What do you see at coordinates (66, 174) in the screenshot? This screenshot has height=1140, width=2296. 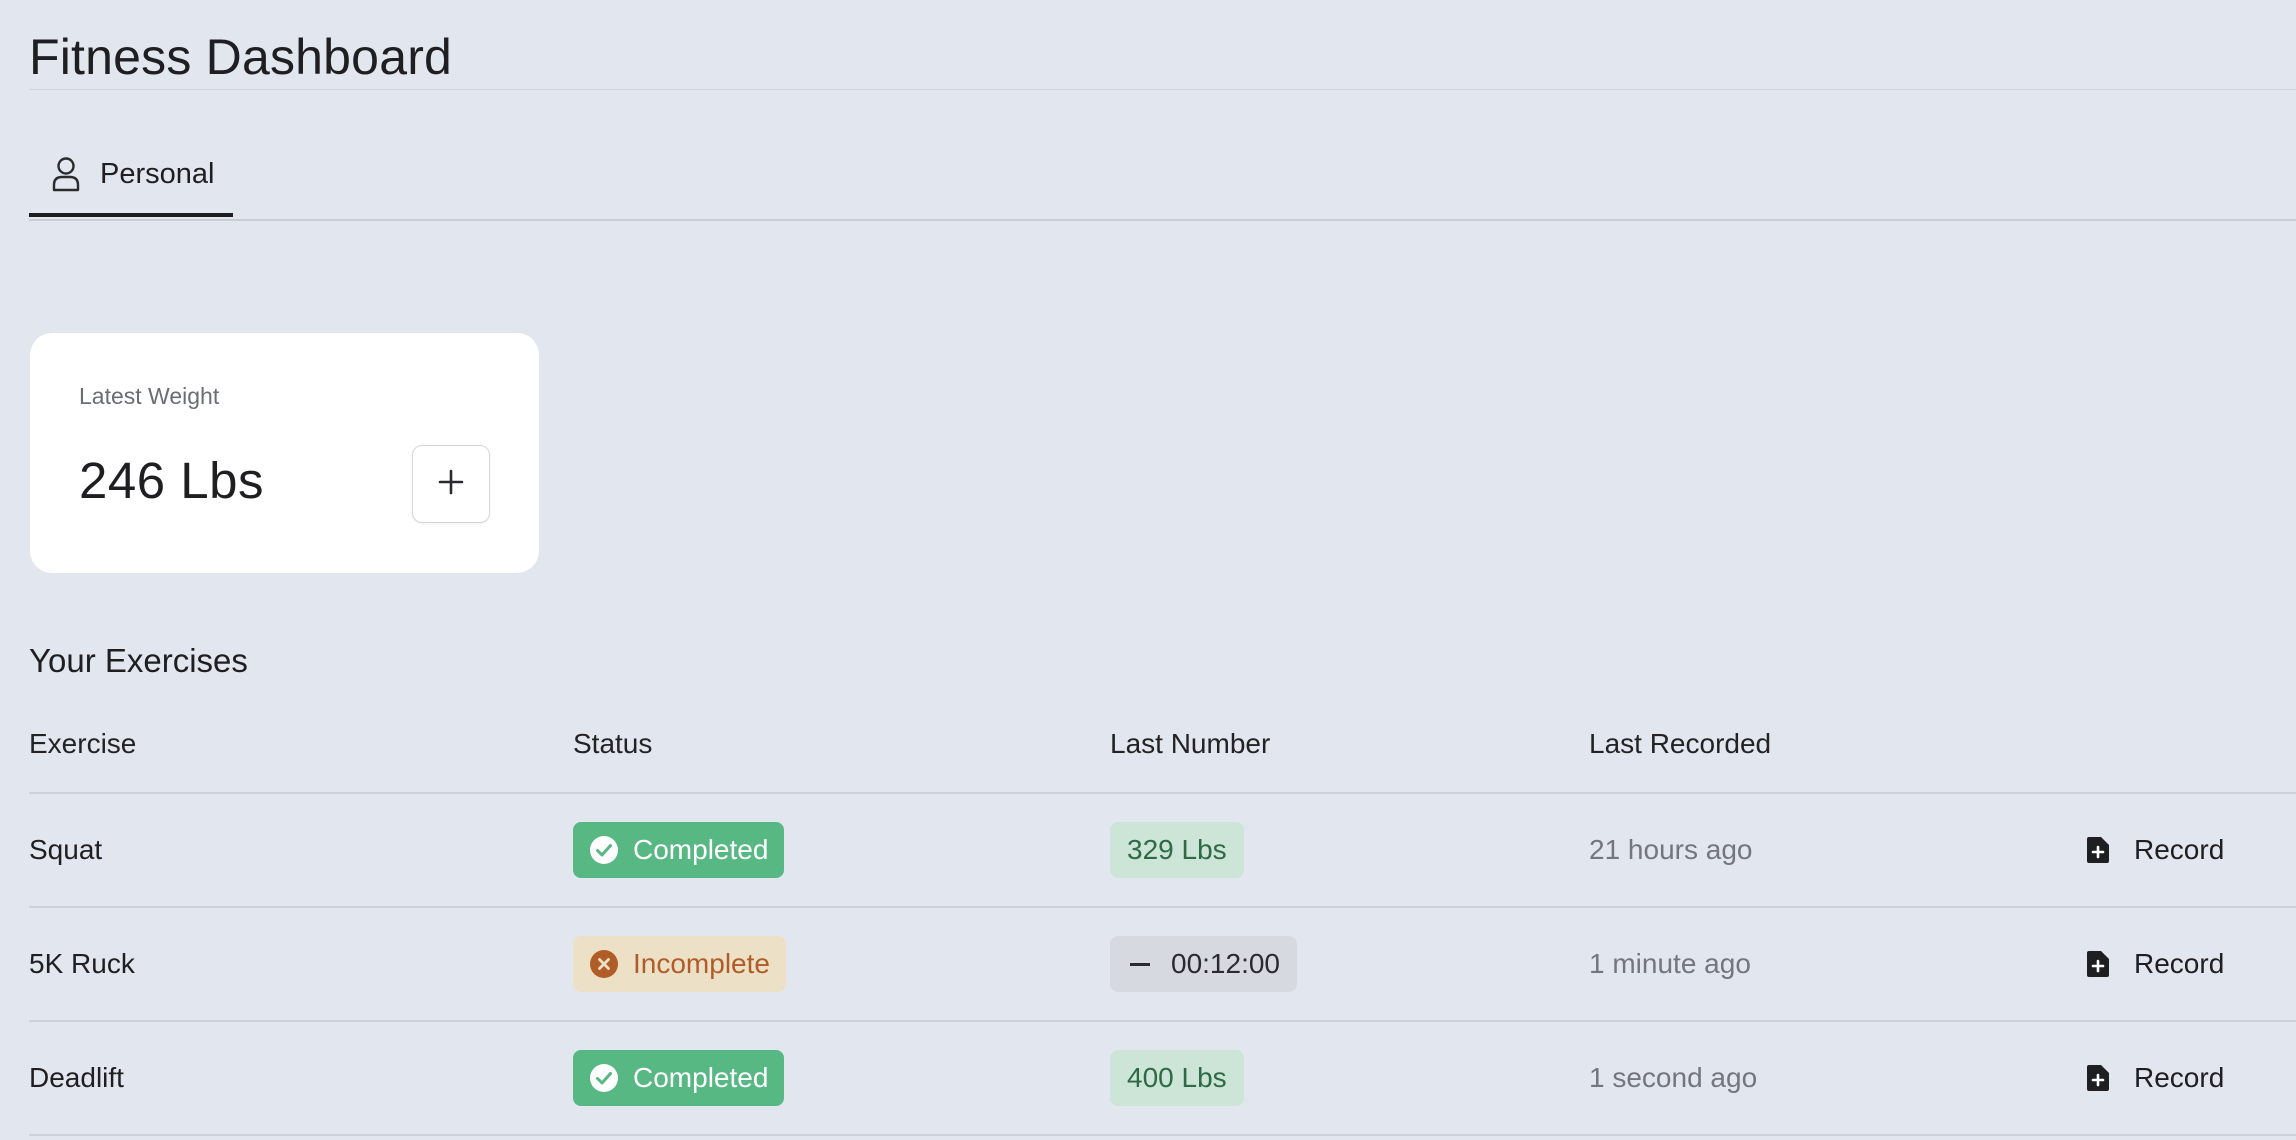 I see `user-icon` at bounding box center [66, 174].